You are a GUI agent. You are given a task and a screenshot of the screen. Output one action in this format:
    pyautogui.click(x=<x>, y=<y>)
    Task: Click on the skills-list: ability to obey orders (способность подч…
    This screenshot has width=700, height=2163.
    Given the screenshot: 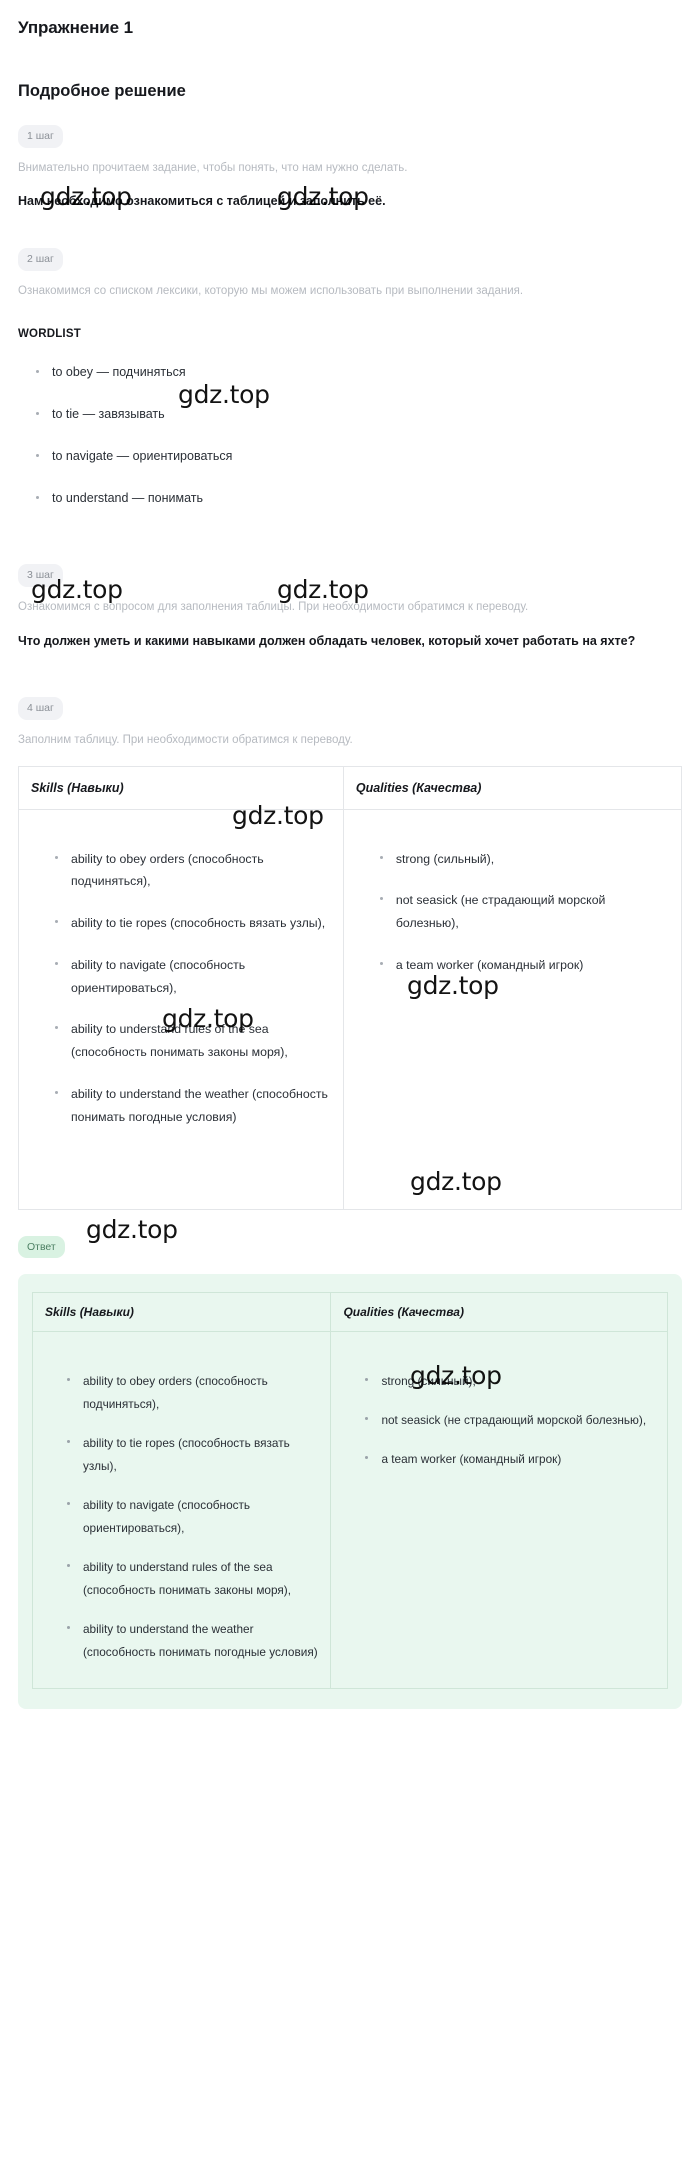 What is the action you would take?
    pyautogui.click(x=178, y=988)
    